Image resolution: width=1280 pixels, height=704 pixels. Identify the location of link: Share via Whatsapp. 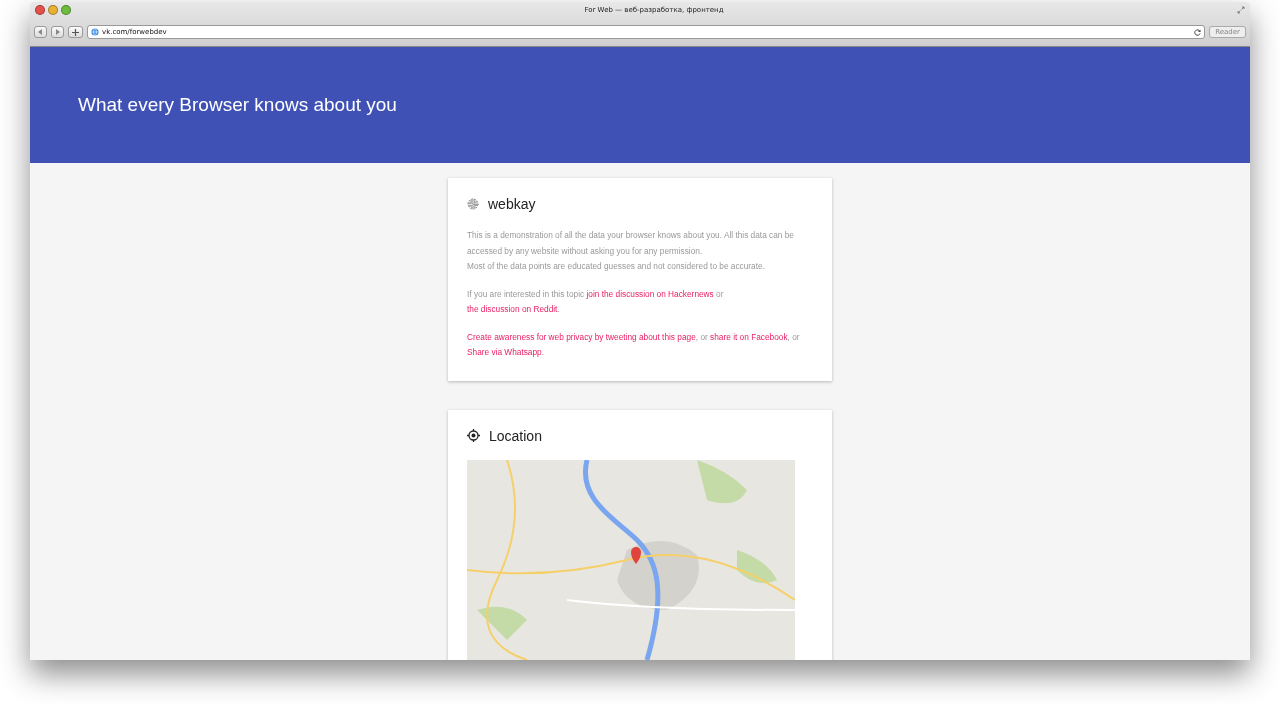
(504, 352).